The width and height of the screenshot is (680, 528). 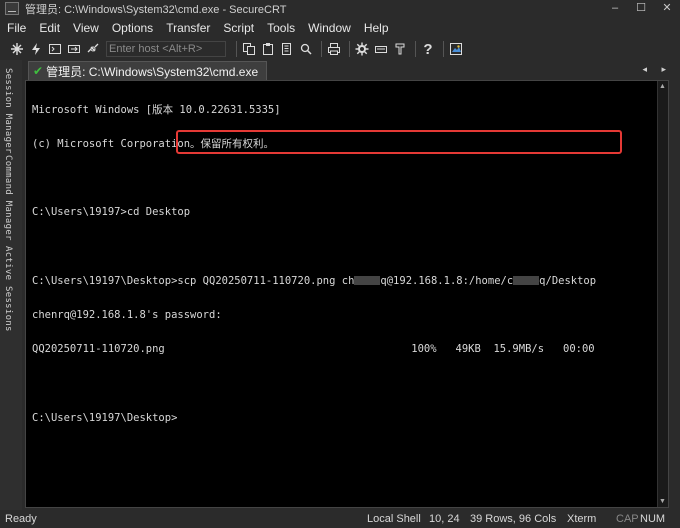 I want to click on terminal-line: Microsoft Windows [版本 10.0.22631.5335], so click(x=156, y=109).